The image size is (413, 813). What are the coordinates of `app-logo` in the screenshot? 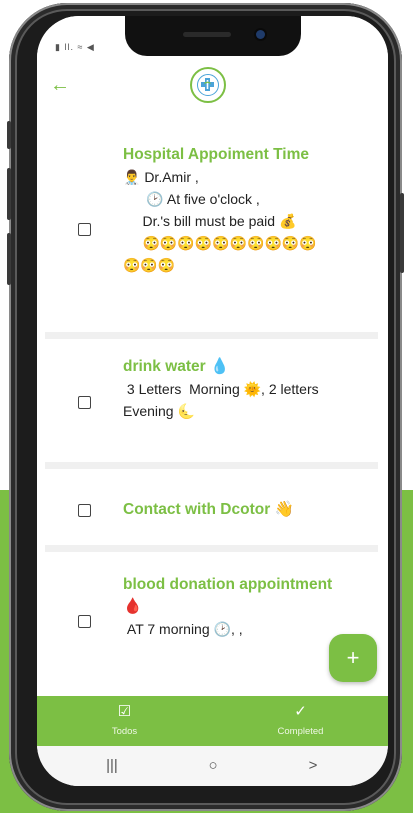 It's located at (208, 85).